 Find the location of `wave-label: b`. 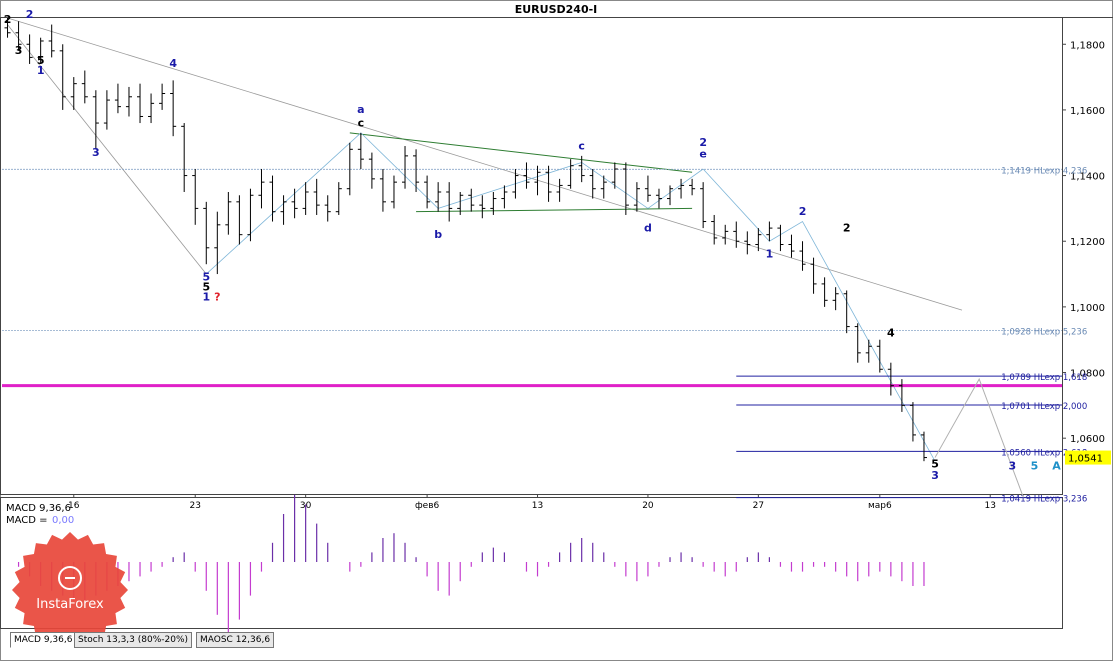

wave-label: b is located at coordinates (438, 234).